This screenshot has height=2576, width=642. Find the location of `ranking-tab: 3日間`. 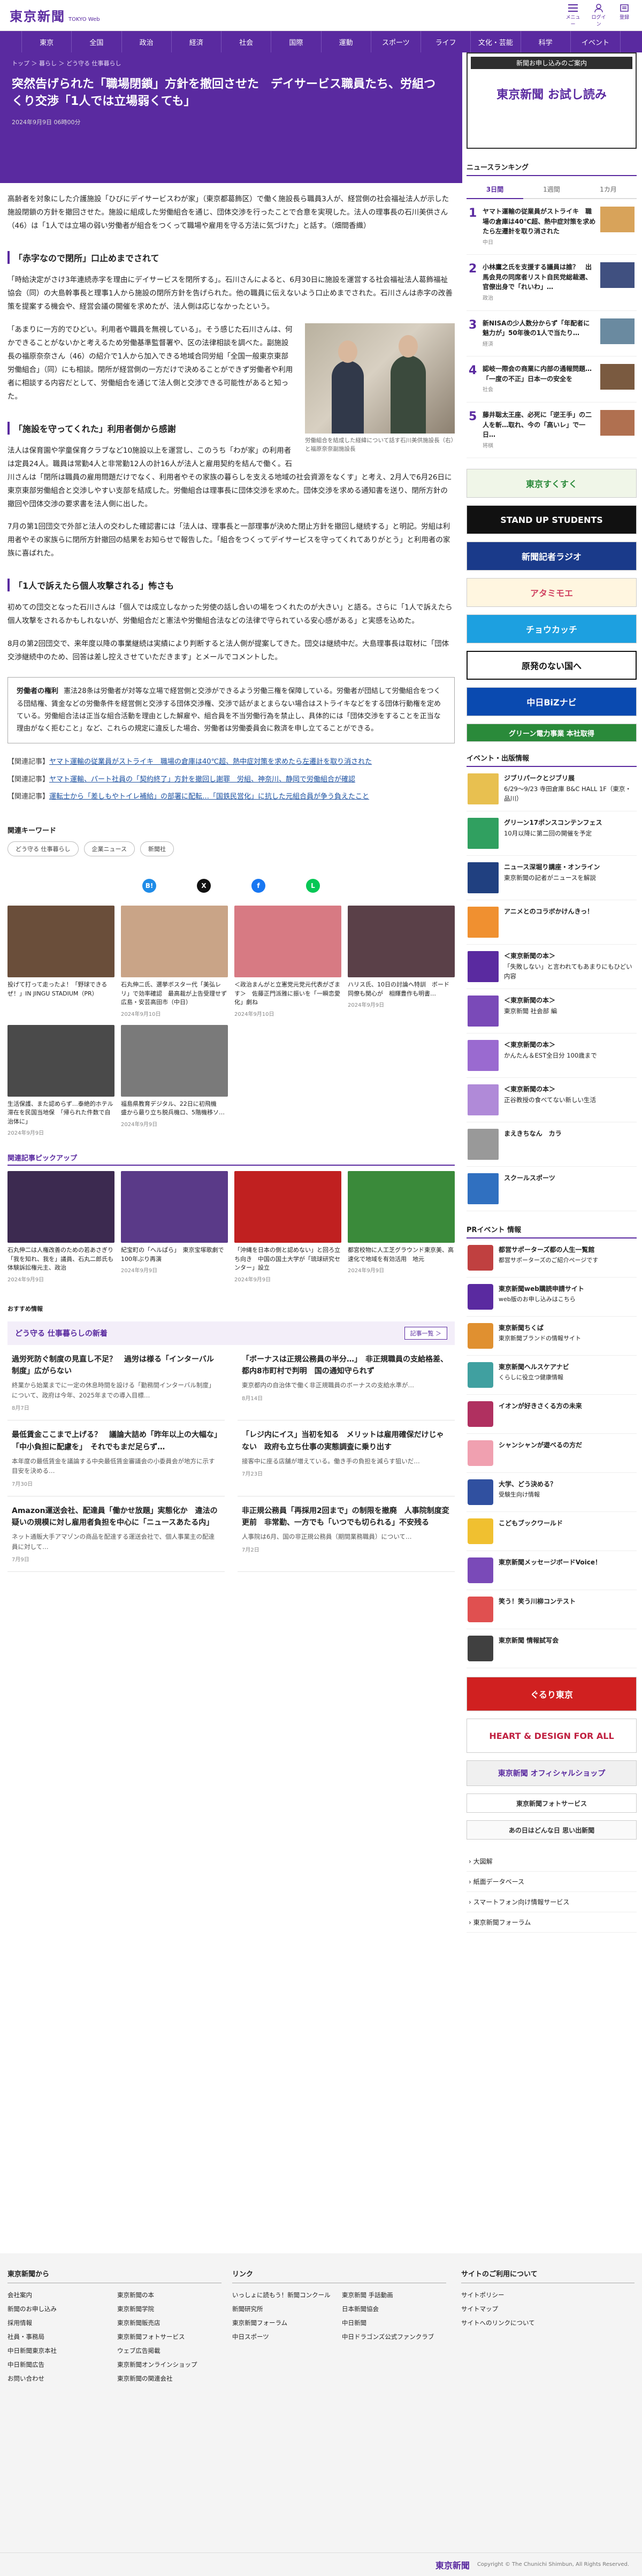

ranking-tab: 3日間 is located at coordinates (495, 189).